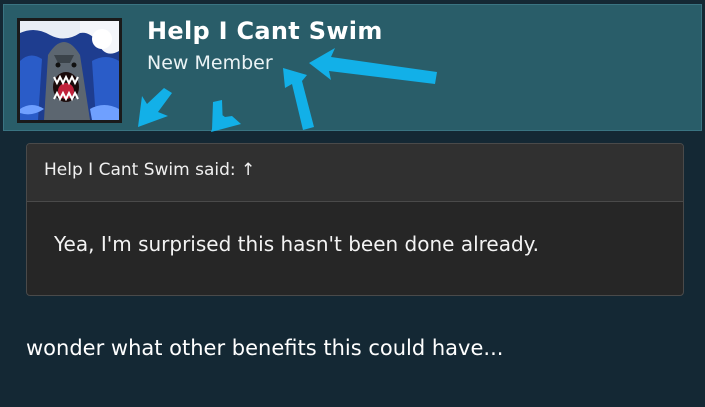 This screenshot has width=705, height=407. I want to click on avatar, so click(69, 70).